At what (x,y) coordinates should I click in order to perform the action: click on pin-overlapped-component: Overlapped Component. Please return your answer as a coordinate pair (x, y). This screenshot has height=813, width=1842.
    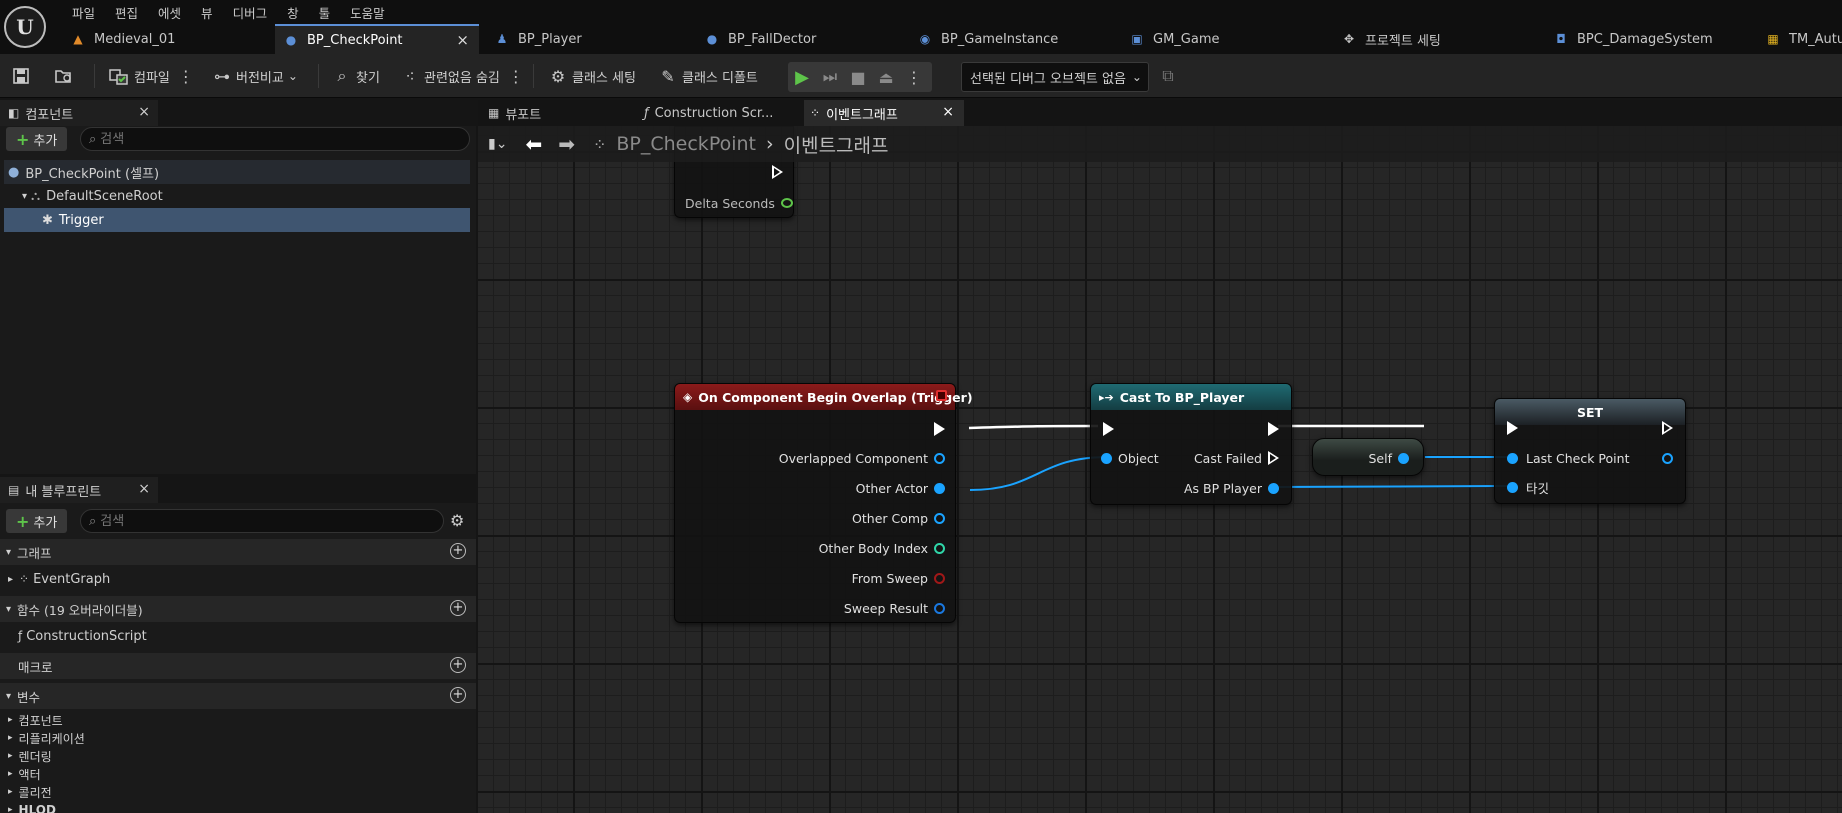
    Looking at the image, I should click on (862, 458).